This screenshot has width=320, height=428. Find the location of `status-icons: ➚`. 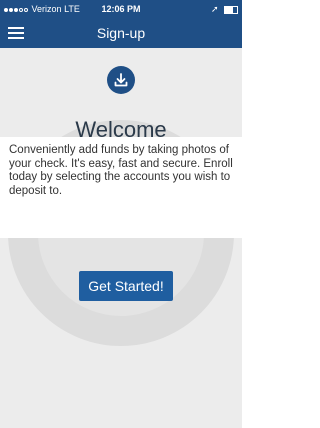

status-icons: ➚ is located at coordinates (224, 9).